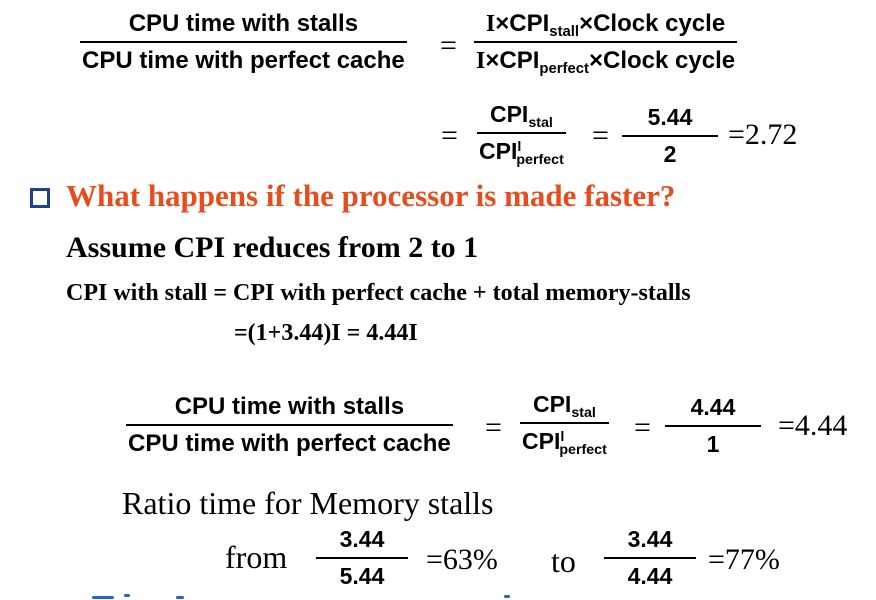  Describe the element at coordinates (744, 559) in the screenshot. I see `ratio-to-result: =77%` at that location.